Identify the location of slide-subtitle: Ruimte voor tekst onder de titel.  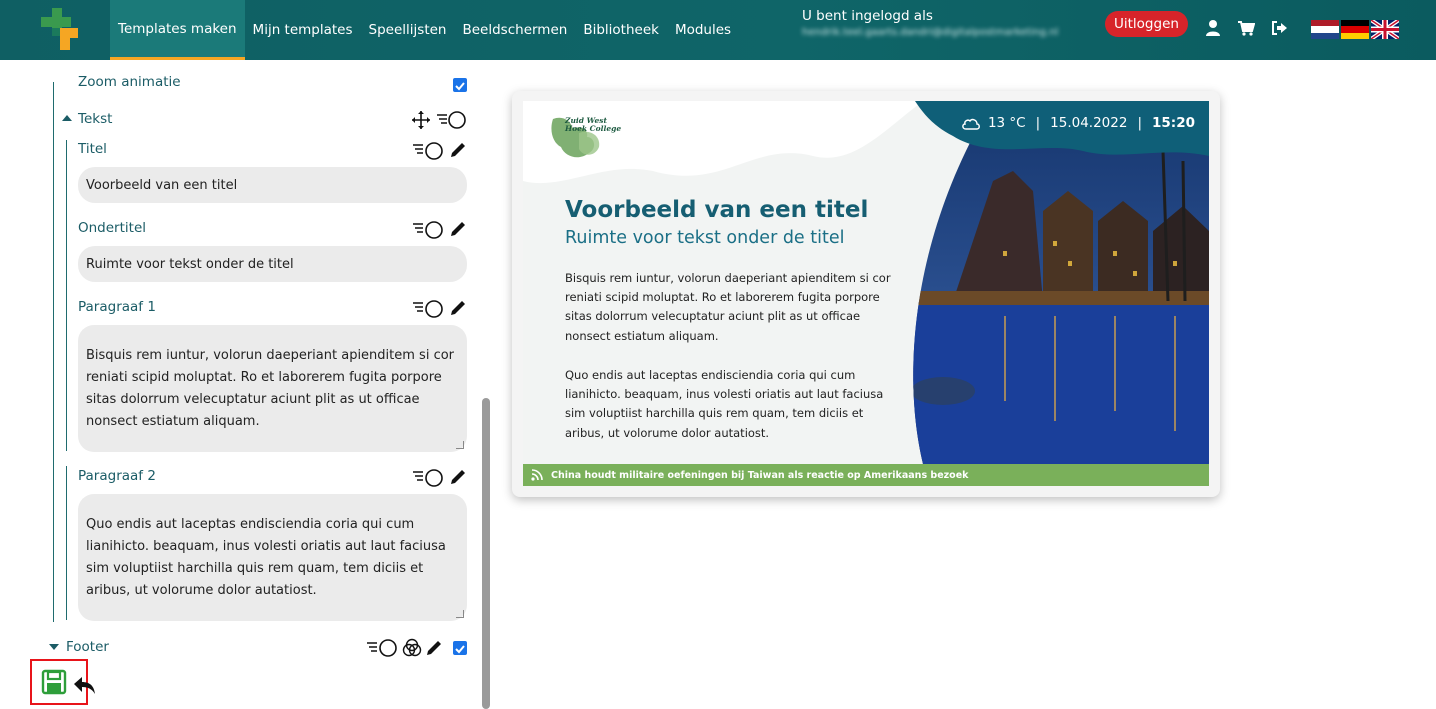
(705, 238).